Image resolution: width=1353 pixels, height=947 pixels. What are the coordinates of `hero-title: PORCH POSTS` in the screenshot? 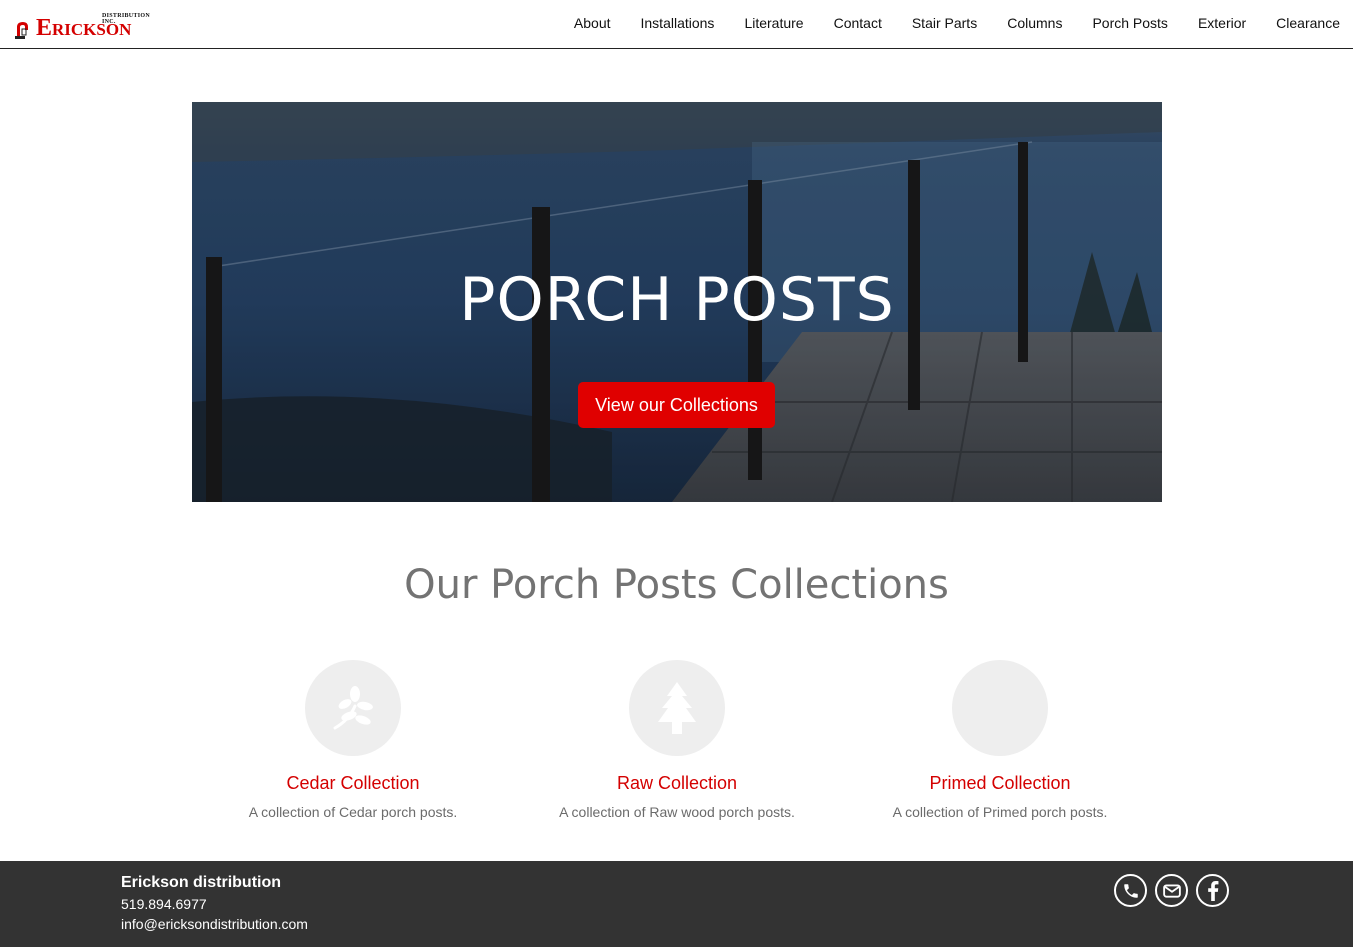 It's located at (677, 300).